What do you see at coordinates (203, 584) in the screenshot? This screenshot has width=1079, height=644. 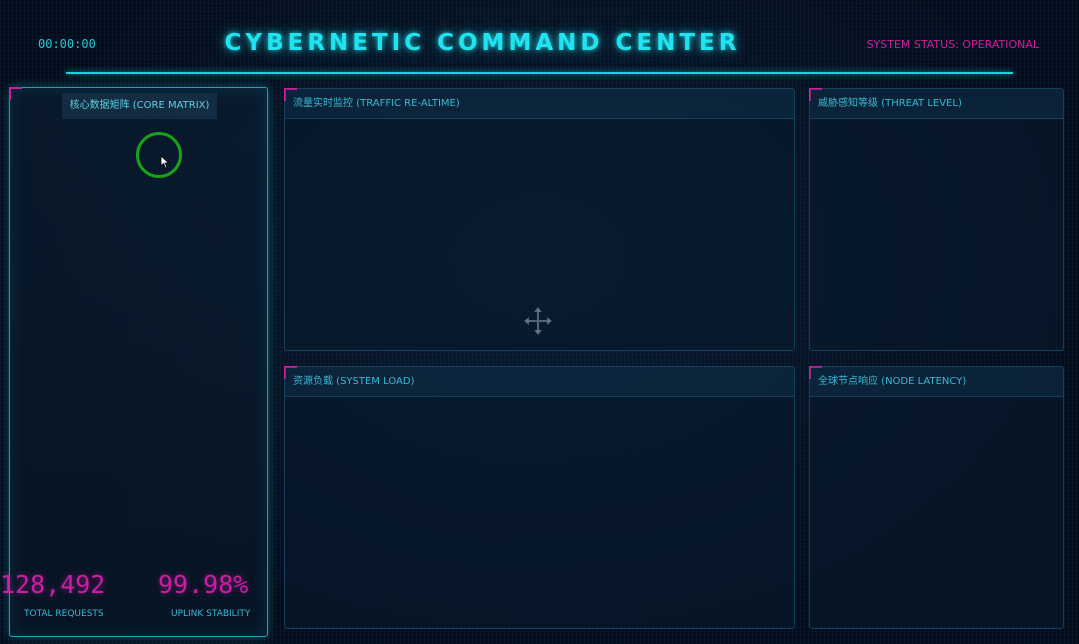 I see `uplink-stability-value: 99.98%` at bounding box center [203, 584].